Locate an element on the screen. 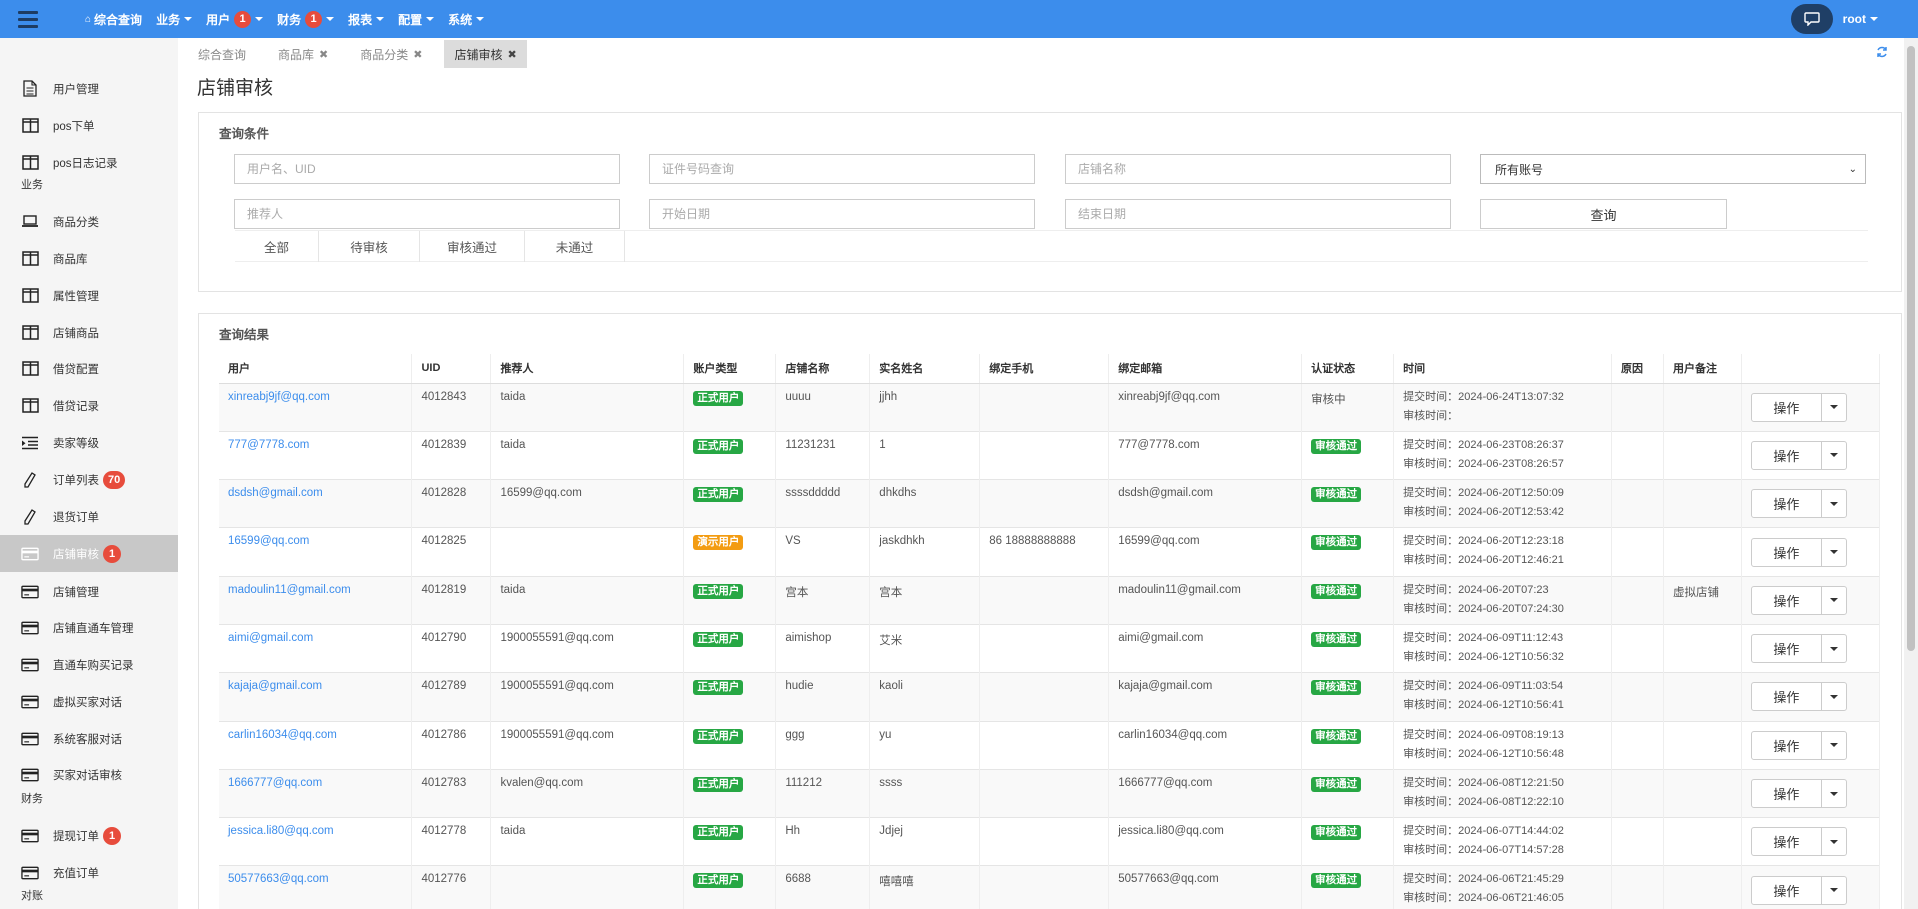  sidebar-item: 提现订单 1 is located at coordinates (89, 835).